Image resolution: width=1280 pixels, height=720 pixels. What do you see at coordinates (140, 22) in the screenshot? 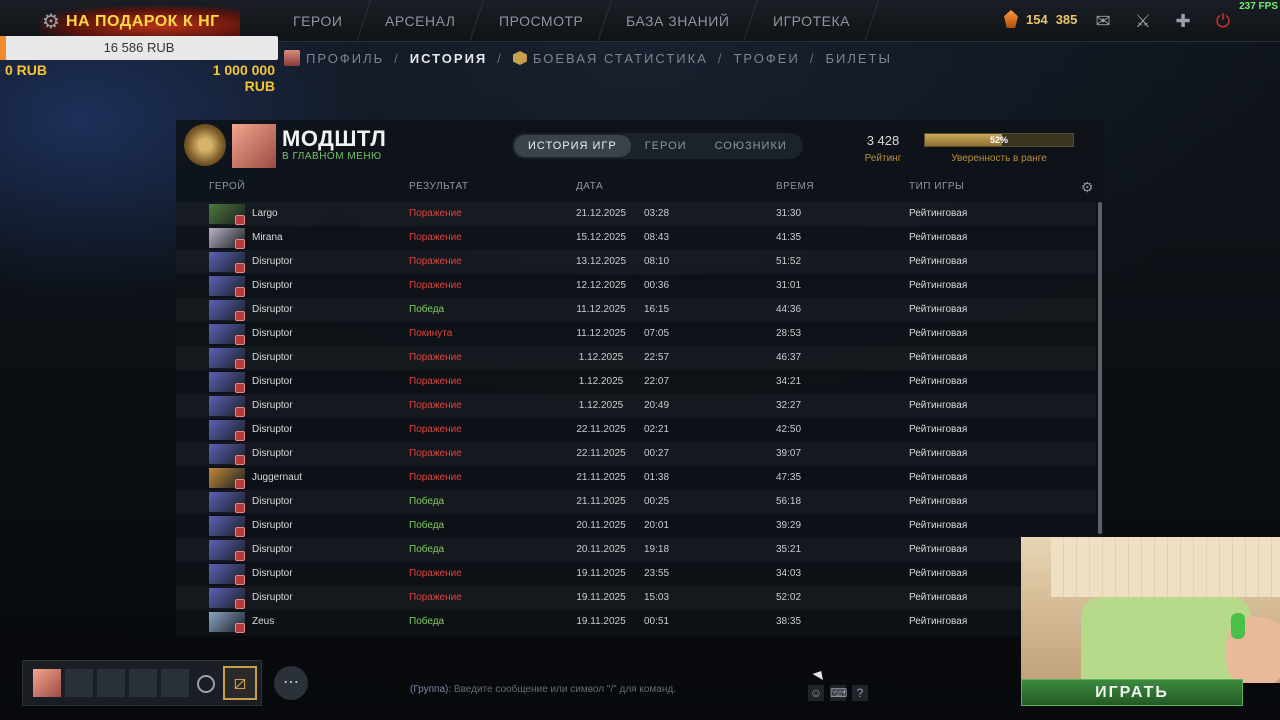
I see `gift-banner: ⚙ НА ПОДАРОК К НГ` at bounding box center [140, 22].